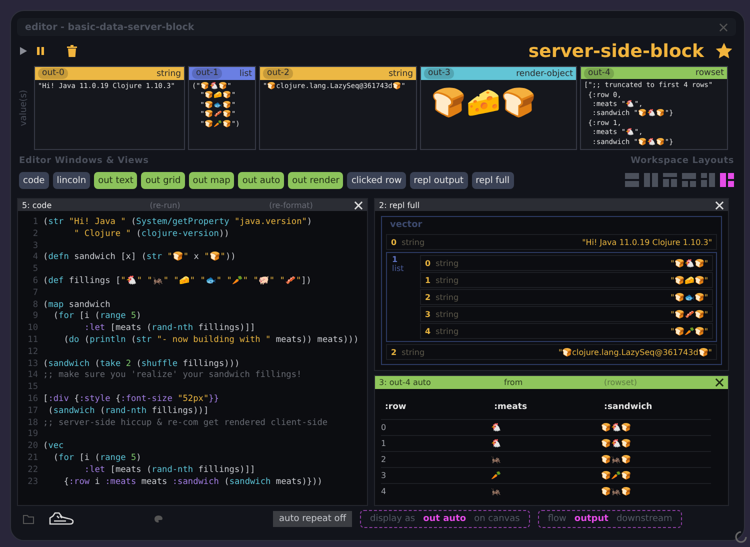  Describe the element at coordinates (35, 306) in the screenshot. I see `line-number: 8` at that location.